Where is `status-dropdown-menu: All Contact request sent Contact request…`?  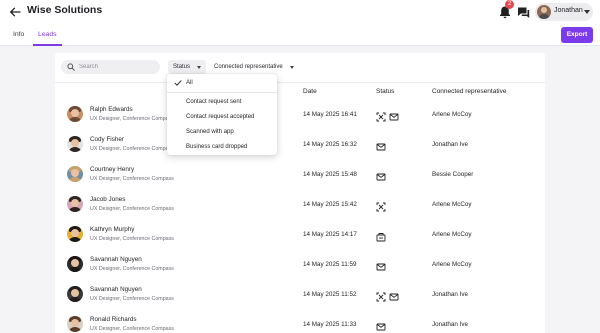 status-dropdown-menu: All Contact request sent Contact request… is located at coordinates (222, 114).